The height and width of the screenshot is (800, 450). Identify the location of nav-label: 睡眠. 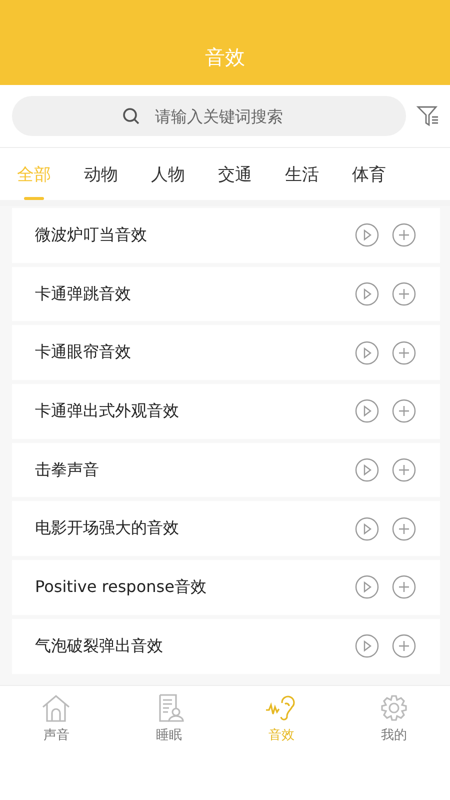
(169, 735).